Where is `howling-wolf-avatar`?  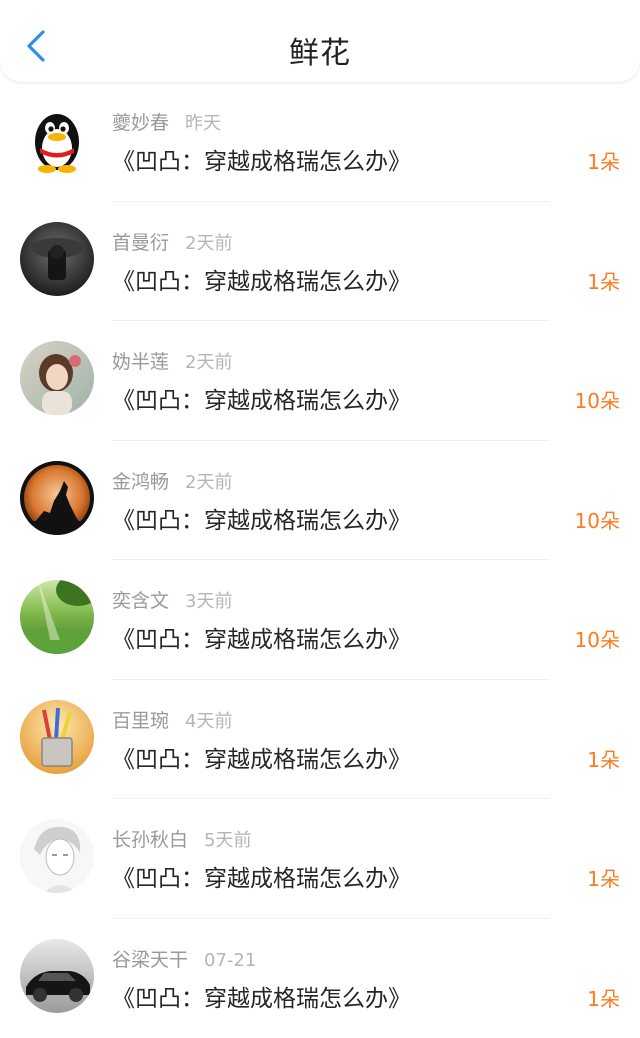 howling-wolf-avatar is located at coordinates (57, 498).